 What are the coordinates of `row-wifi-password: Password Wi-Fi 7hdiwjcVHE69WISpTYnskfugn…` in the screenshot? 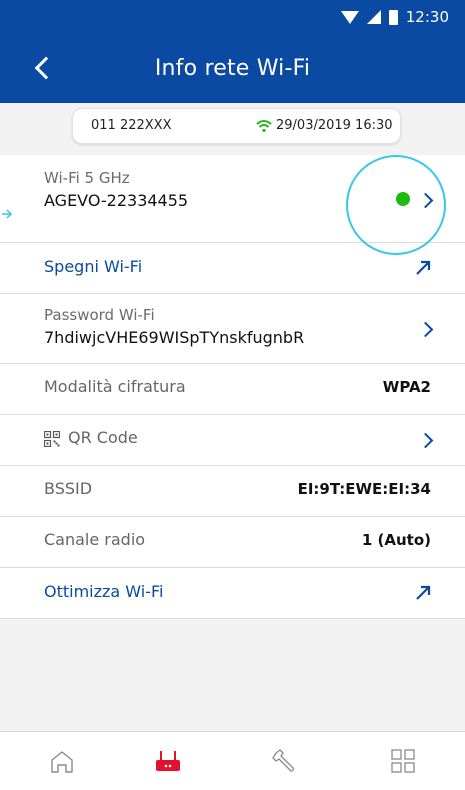 It's located at (232, 329).